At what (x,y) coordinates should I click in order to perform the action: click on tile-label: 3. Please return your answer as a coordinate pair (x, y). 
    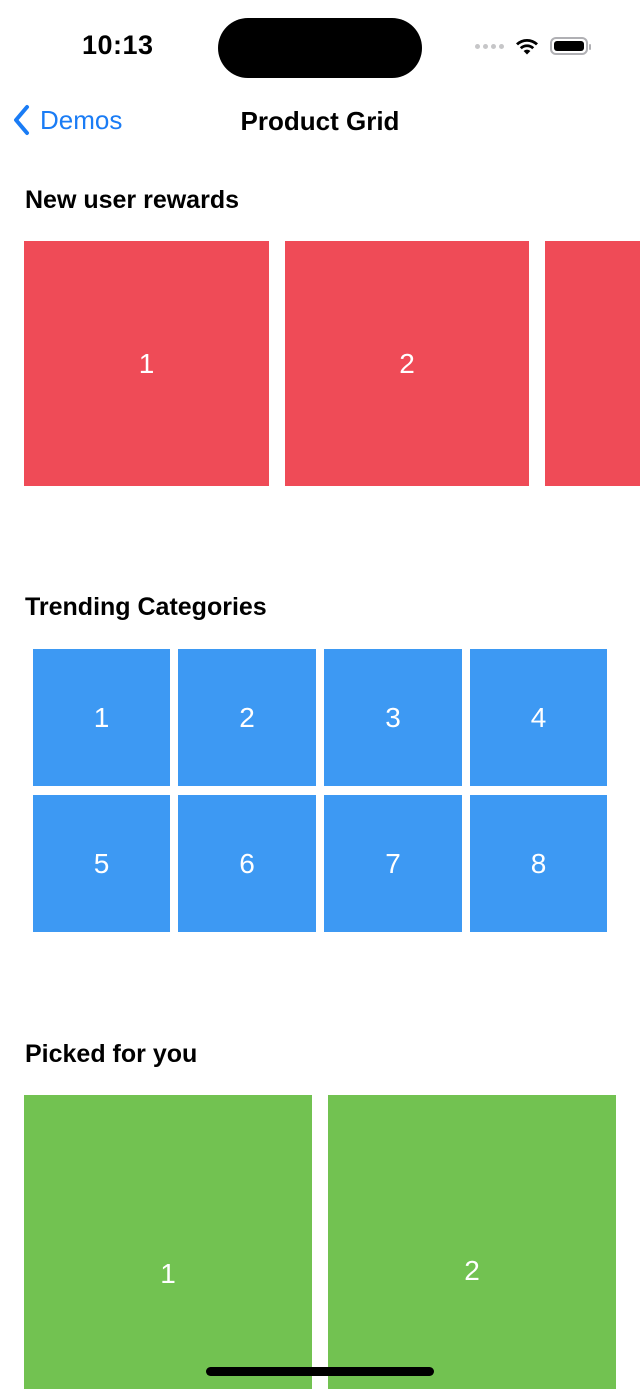
    Looking at the image, I should click on (393, 717).